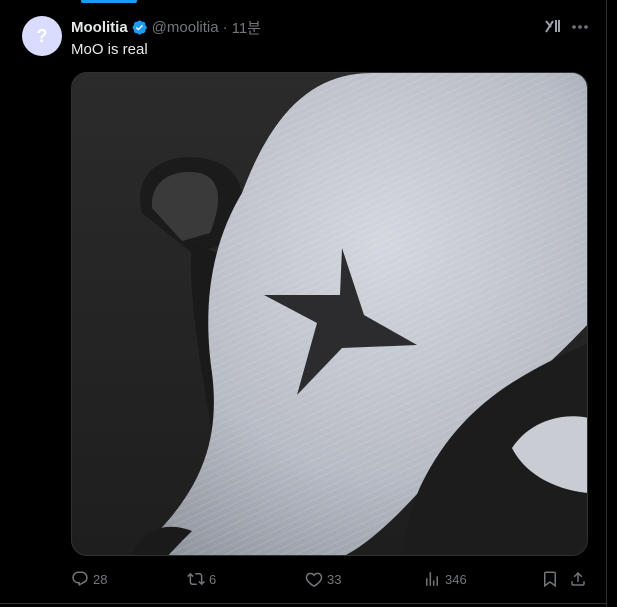 This screenshot has width=617, height=607. I want to click on reply-icon, so click(80, 579).